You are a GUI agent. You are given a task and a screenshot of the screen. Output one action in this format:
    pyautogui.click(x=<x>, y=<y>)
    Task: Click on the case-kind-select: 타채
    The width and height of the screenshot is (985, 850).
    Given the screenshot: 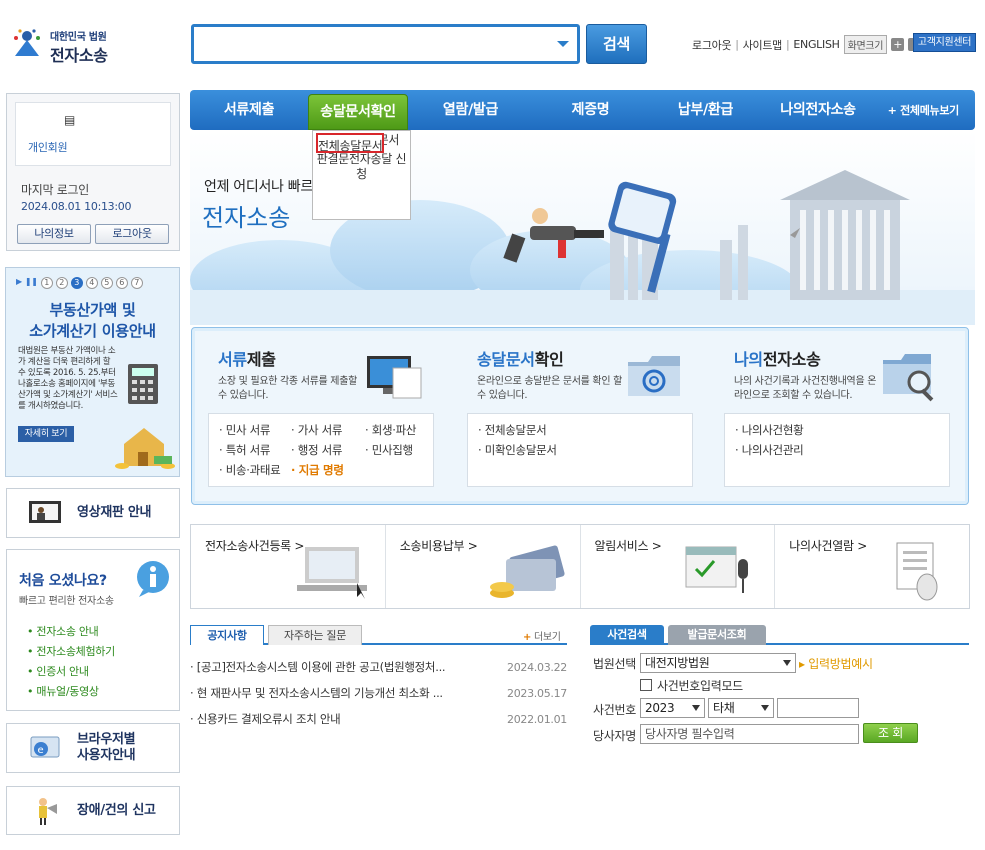 What is the action you would take?
    pyautogui.click(x=741, y=708)
    